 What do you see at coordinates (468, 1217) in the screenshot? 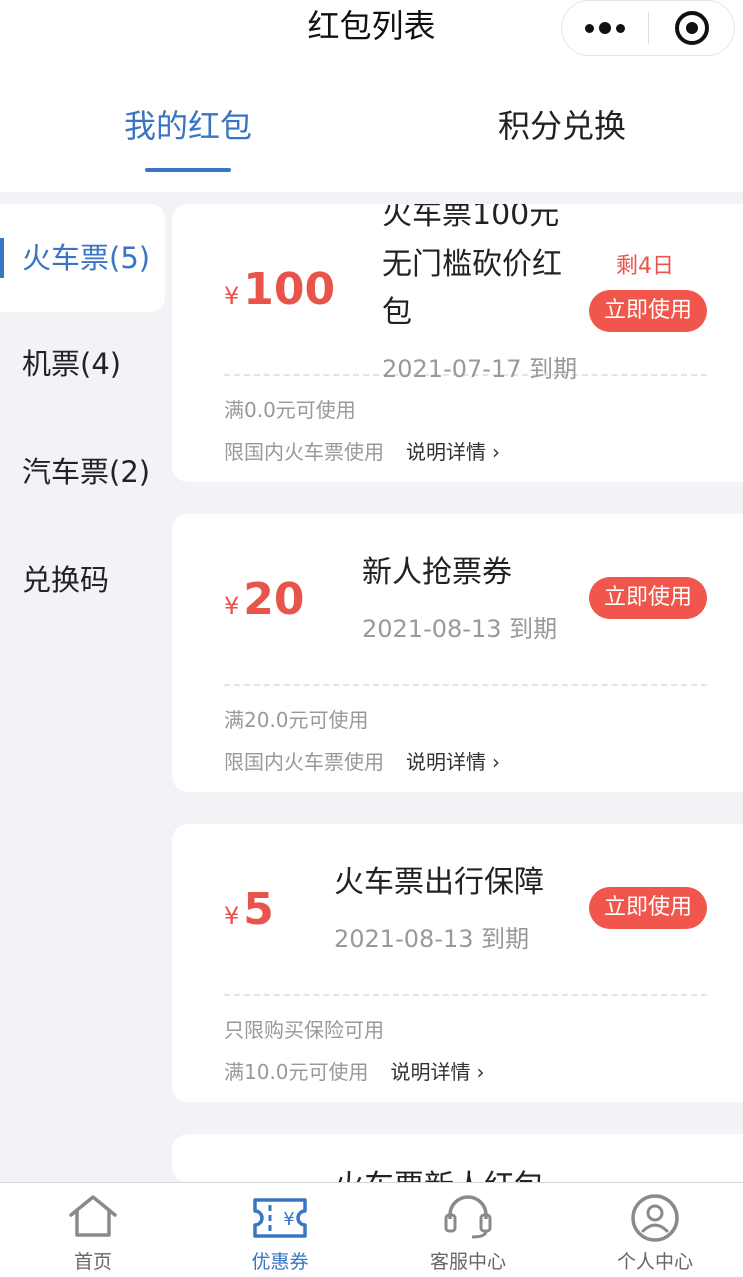
I see `headset-icon` at bounding box center [468, 1217].